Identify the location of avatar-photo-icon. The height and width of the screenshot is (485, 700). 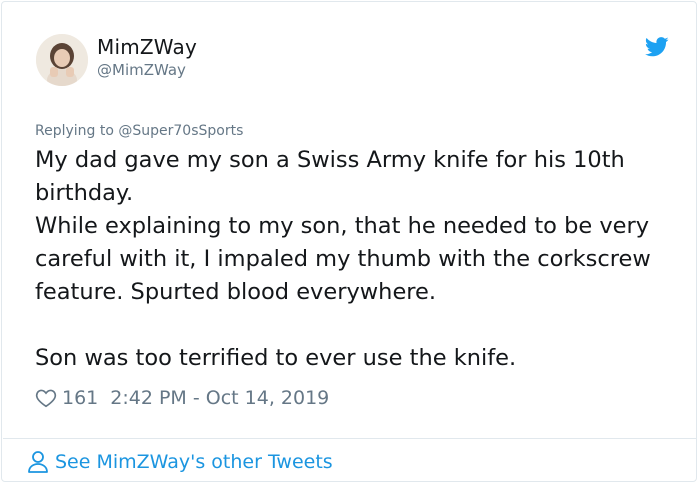
(62, 60).